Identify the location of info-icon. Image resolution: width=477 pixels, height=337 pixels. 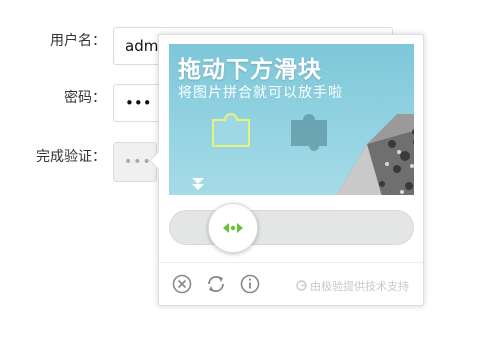
(250, 284).